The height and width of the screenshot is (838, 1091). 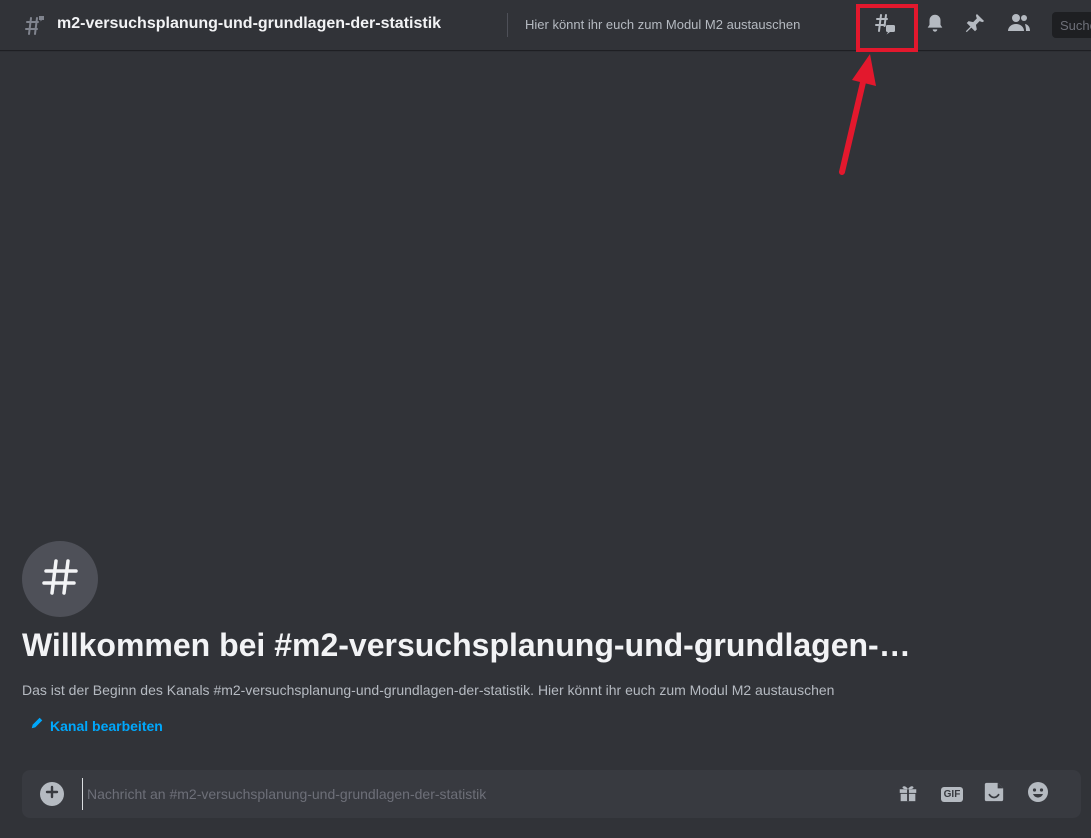 I want to click on pin-icon, so click(x=975, y=25).